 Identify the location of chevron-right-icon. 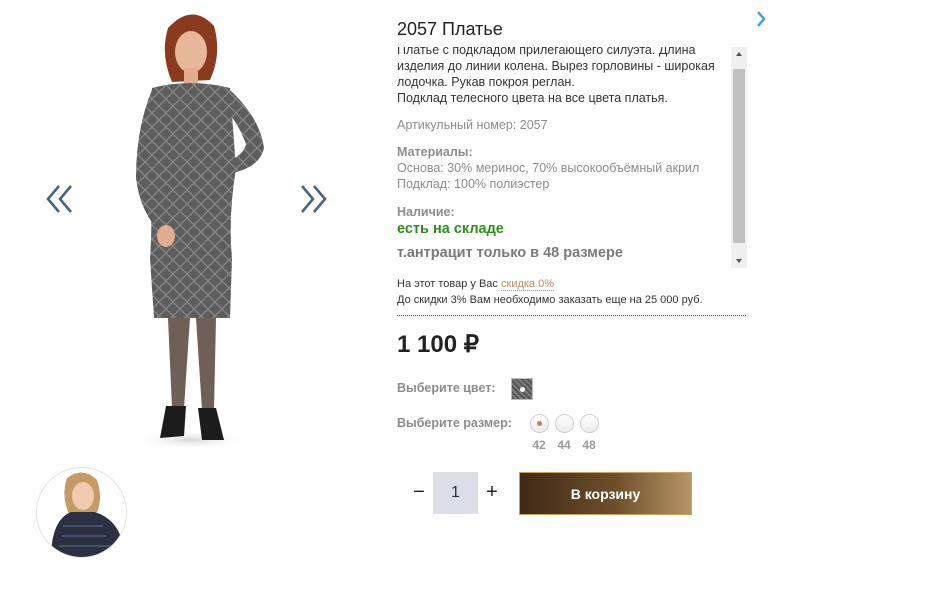
(761, 19).